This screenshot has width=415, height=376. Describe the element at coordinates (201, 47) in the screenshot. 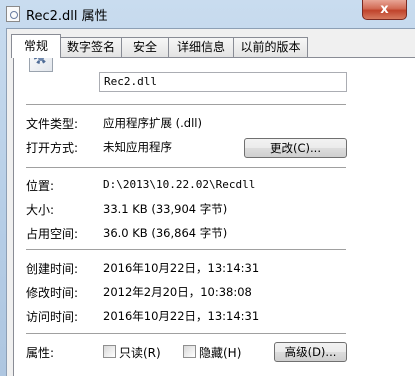

I see `tab-details: 详细信息` at that location.